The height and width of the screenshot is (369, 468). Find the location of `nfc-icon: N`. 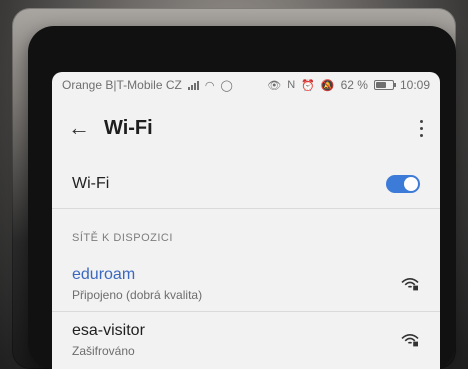

nfc-icon: N is located at coordinates (291, 85).